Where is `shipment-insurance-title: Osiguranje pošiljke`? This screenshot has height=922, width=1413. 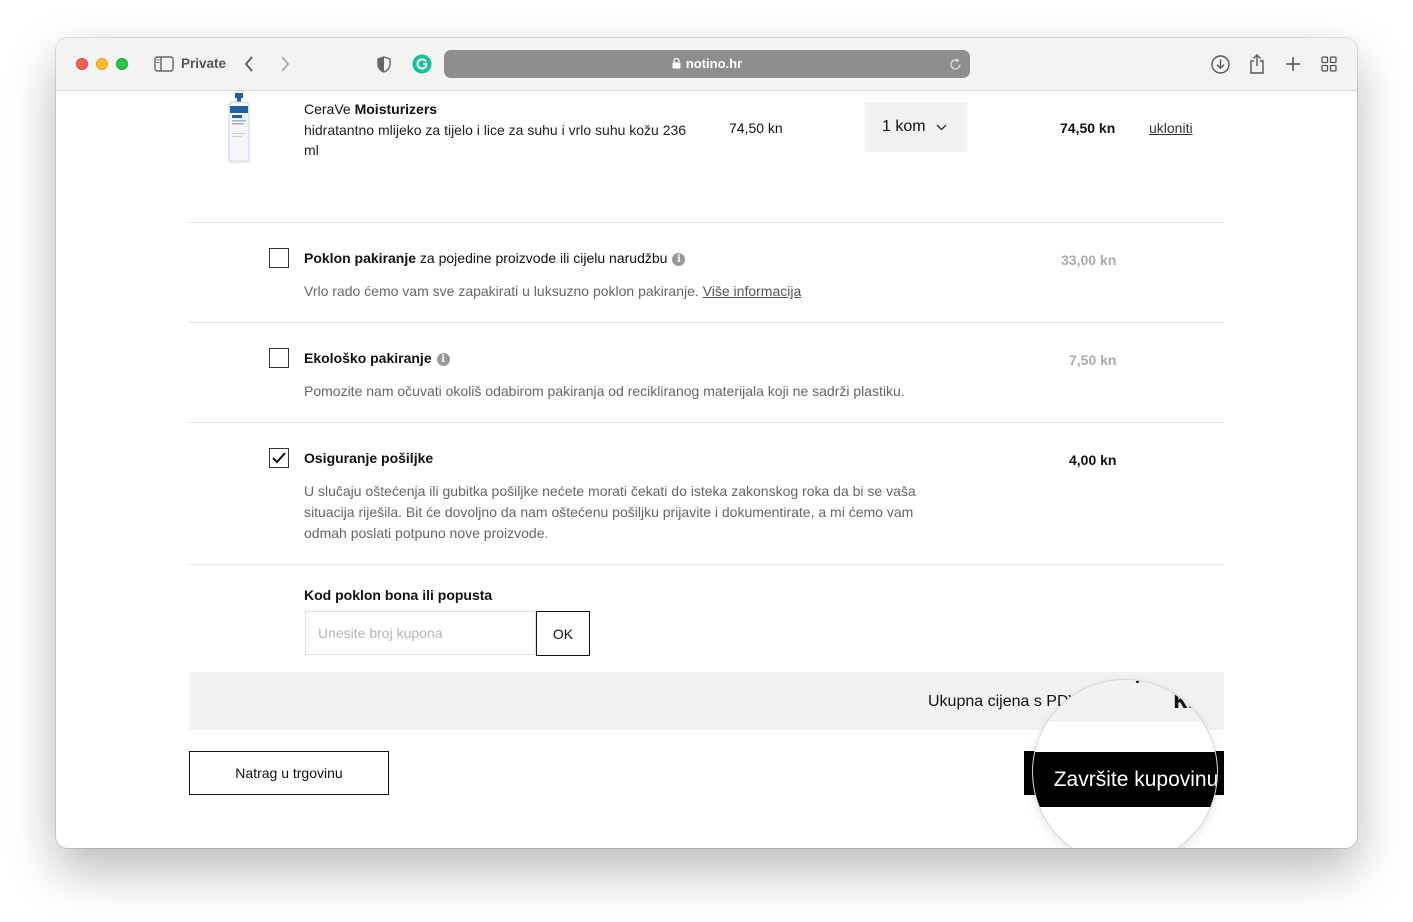 shipment-insurance-title: Osiguranje pošiljke is located at coordinates (368, 458).